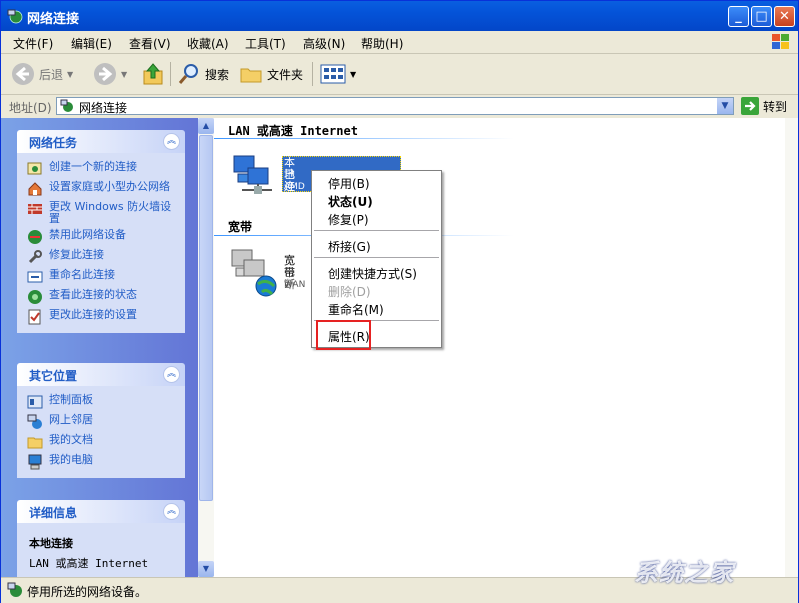 The image size is (799, 603). Describe the element at coordinates (764, 106) in the screenshot. I see `go-button: 转到` at that location.